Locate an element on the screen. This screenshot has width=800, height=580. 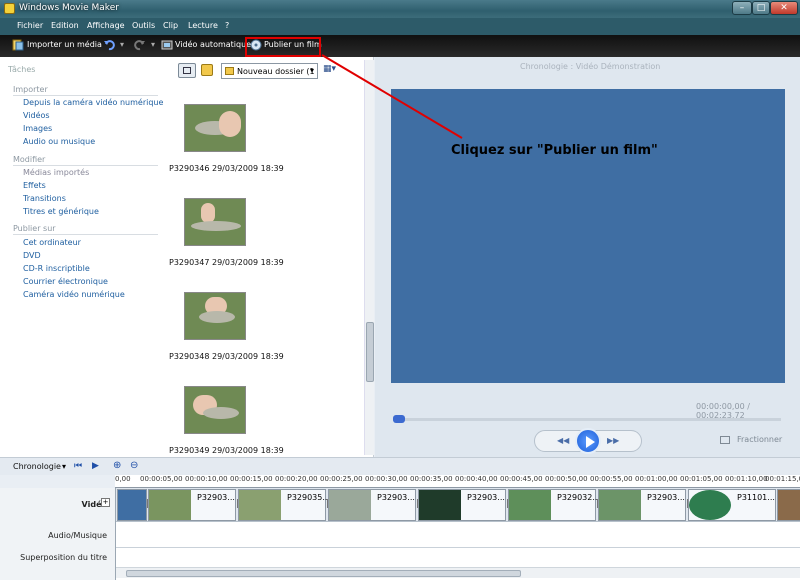
rewind-icon: ◀◀ is located at coordinates (563, 440).